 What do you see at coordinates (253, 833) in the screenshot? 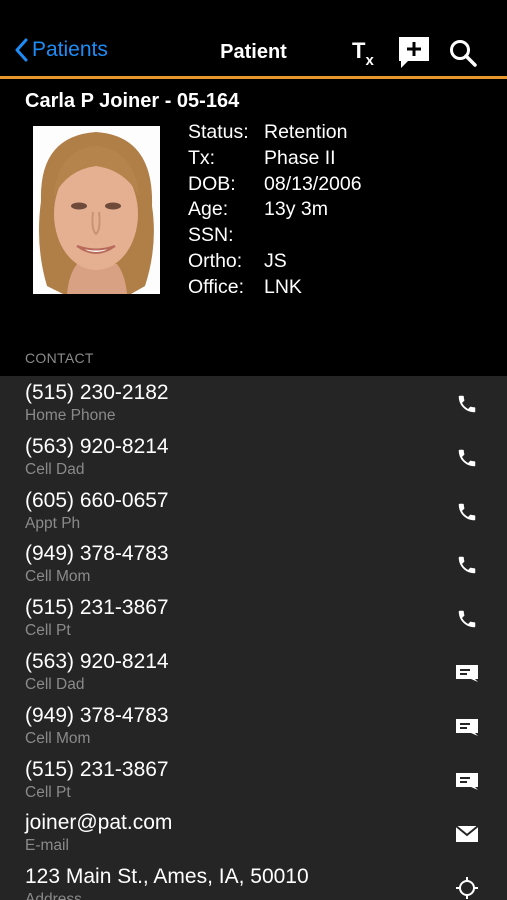
I see `contact-row: joiner@pat.com E-mail` at bounding box center [253, 833].